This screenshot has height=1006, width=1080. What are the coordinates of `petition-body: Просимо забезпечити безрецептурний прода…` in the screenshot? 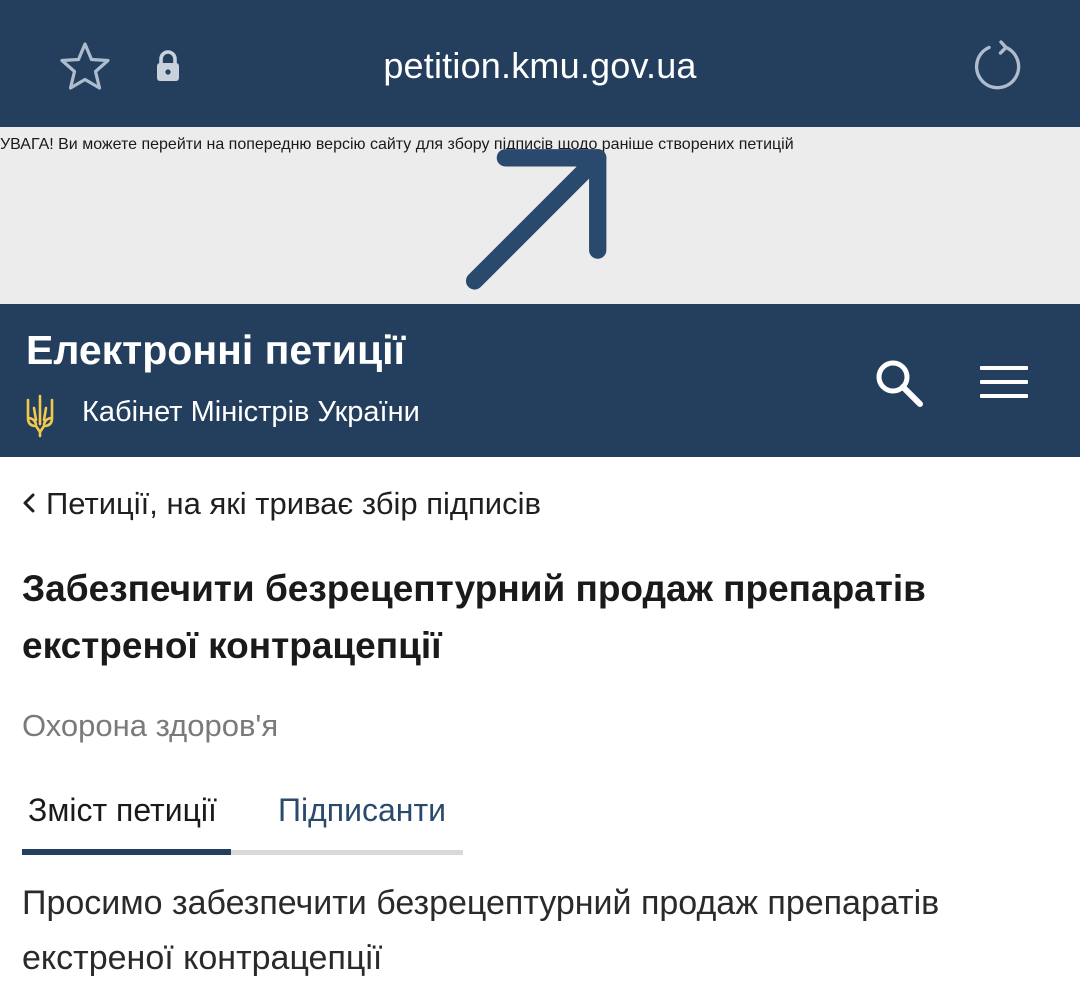 It's located at (481, 930).